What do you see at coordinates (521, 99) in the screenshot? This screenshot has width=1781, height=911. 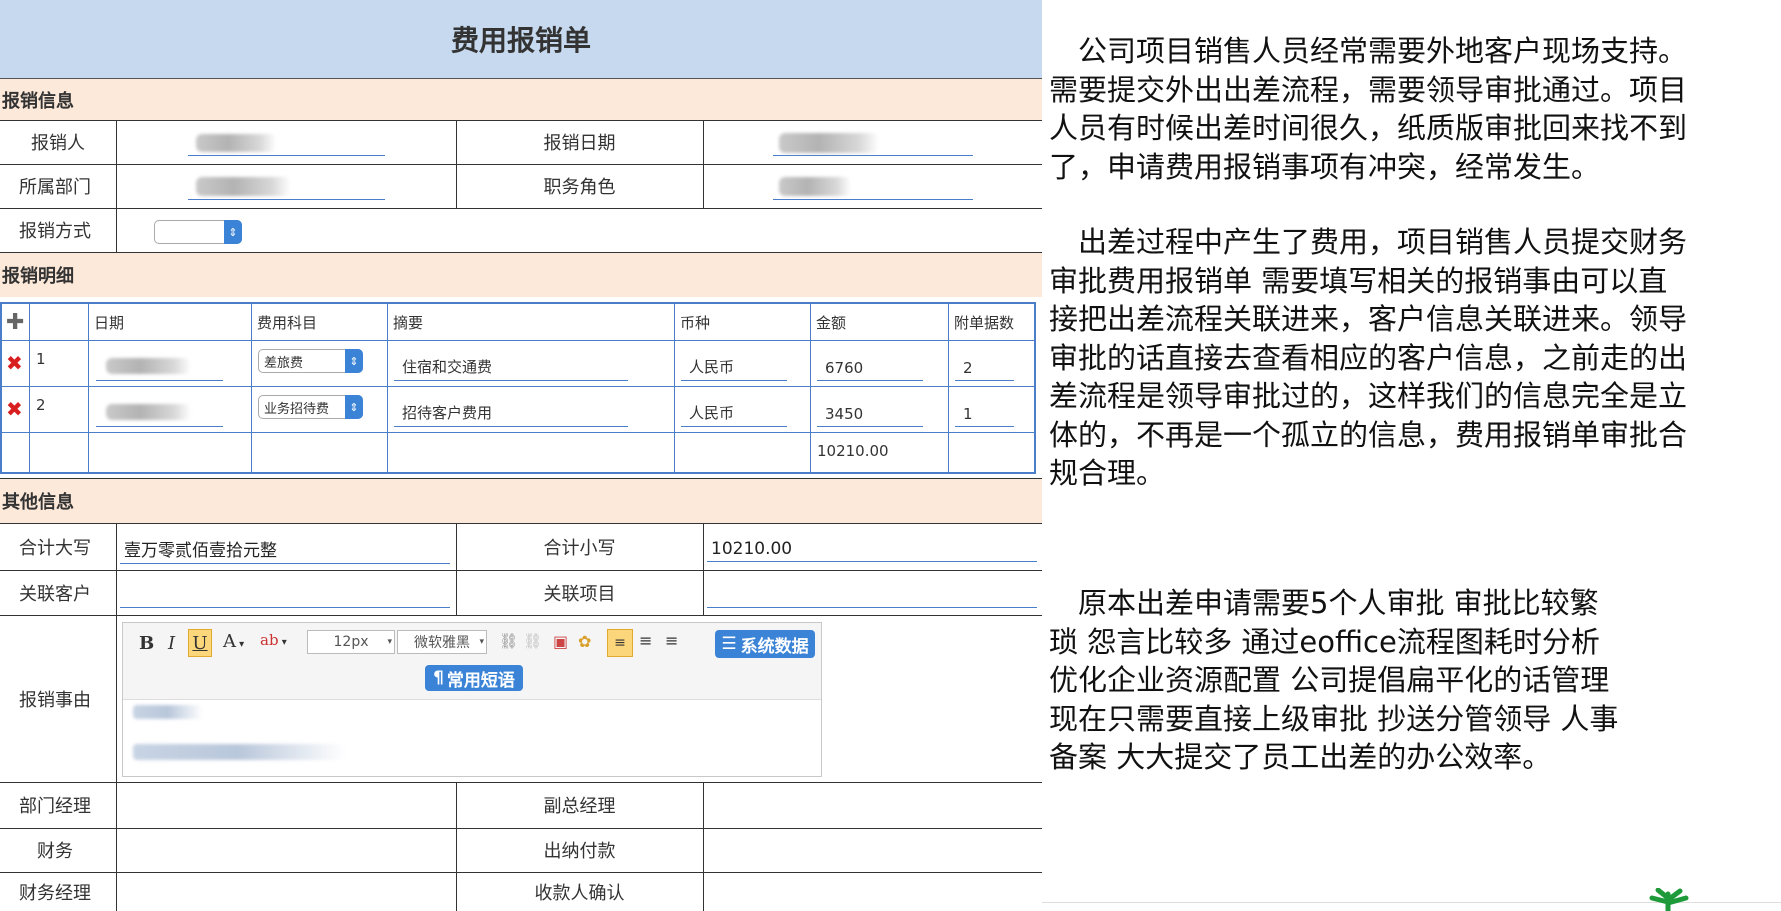 I see `section-header-info: 报销信息` at bounding box center [521, 99].